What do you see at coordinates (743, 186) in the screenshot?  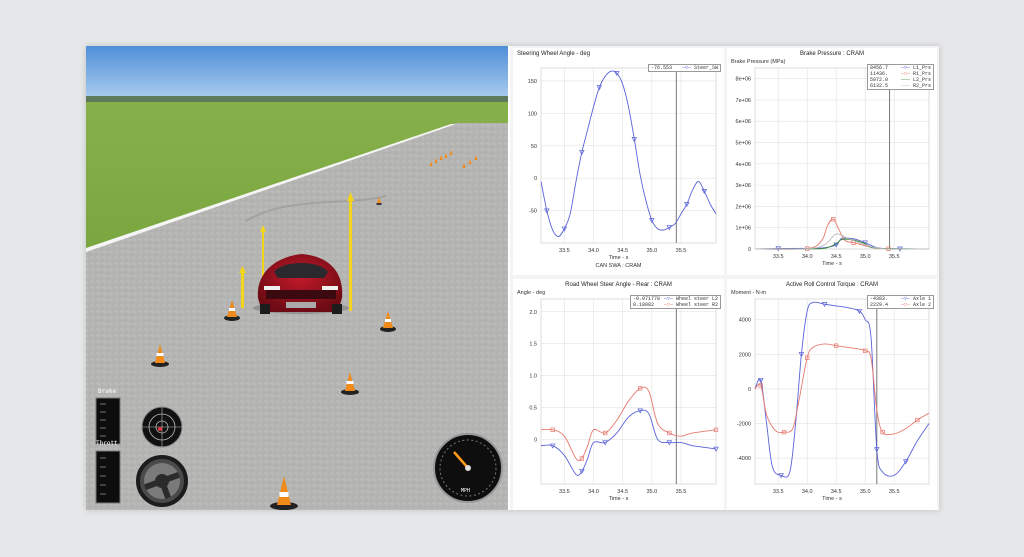 I see `y-tick-label: 3e+06` at bounding box center [743, 186].